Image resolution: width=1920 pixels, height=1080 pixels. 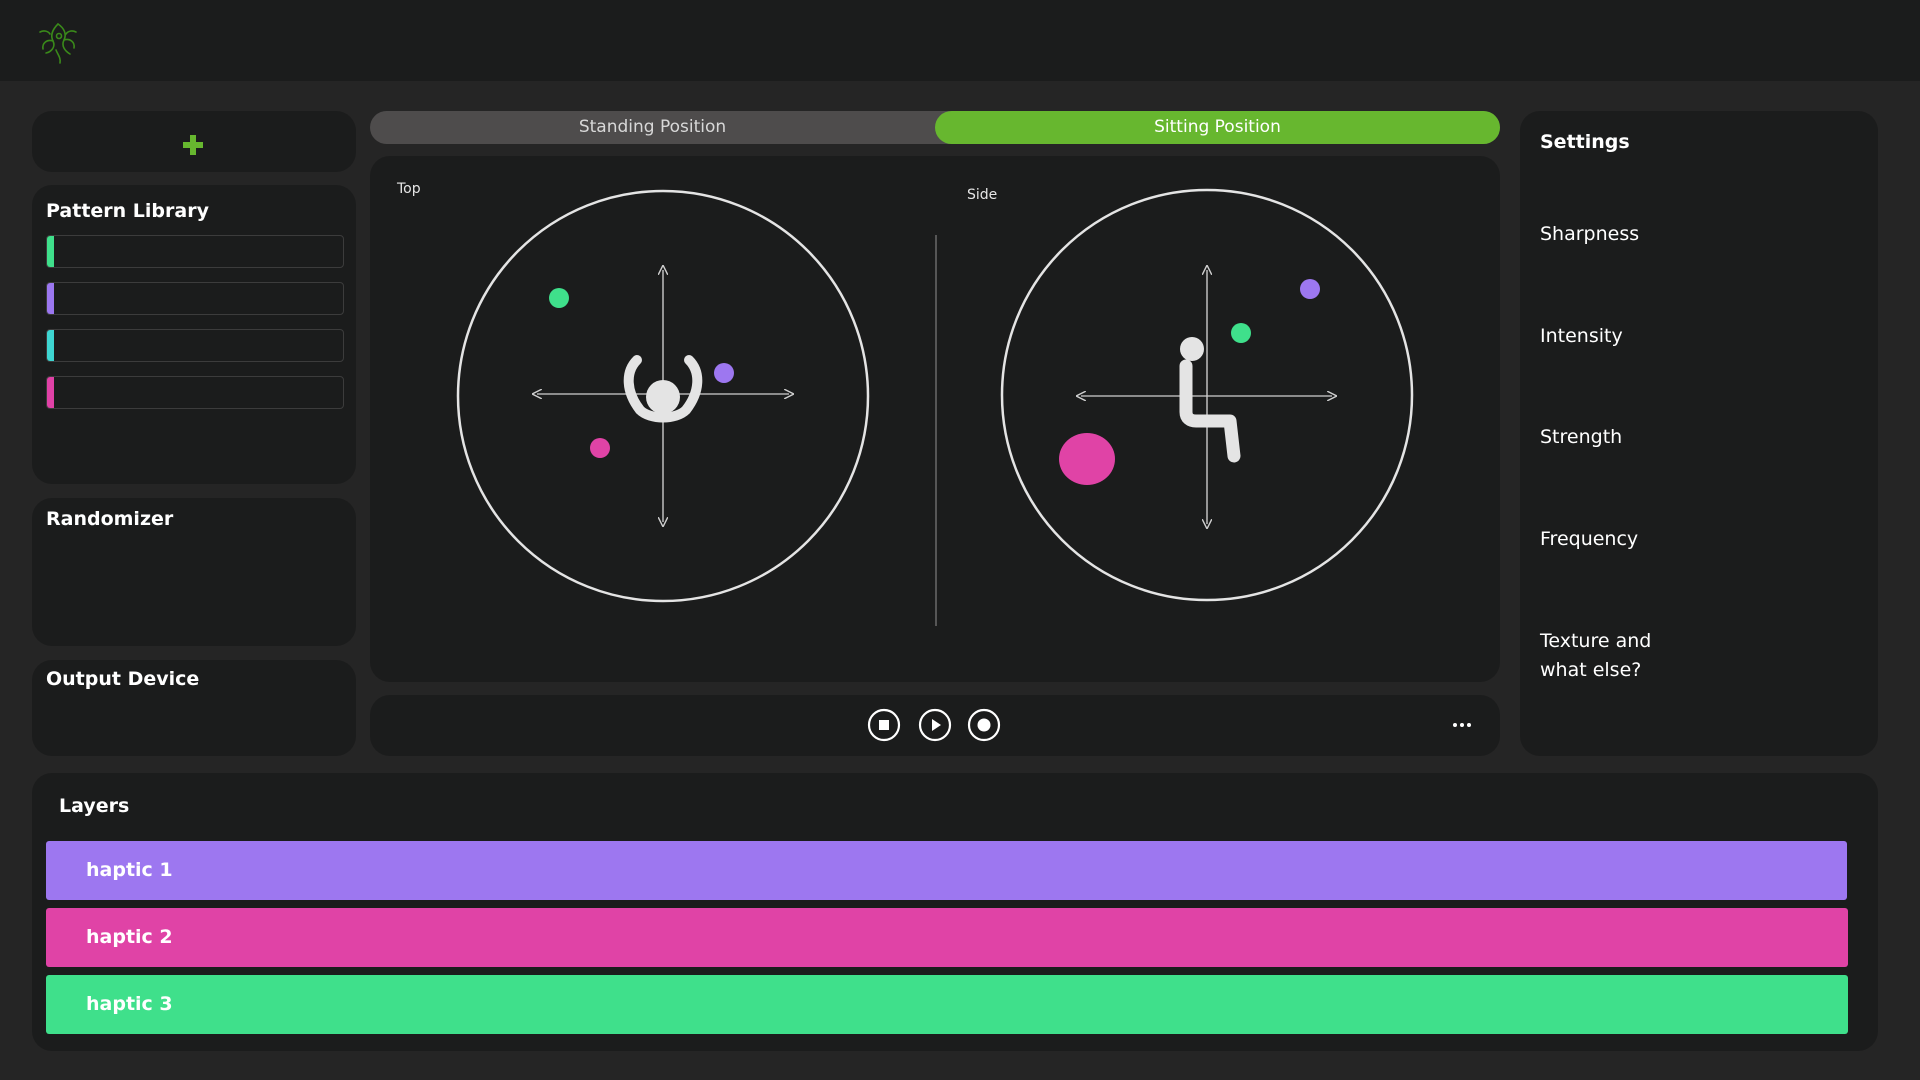 I want to click on layer-bar-haptic-2: haptic 2, so click(x=947, y=937).